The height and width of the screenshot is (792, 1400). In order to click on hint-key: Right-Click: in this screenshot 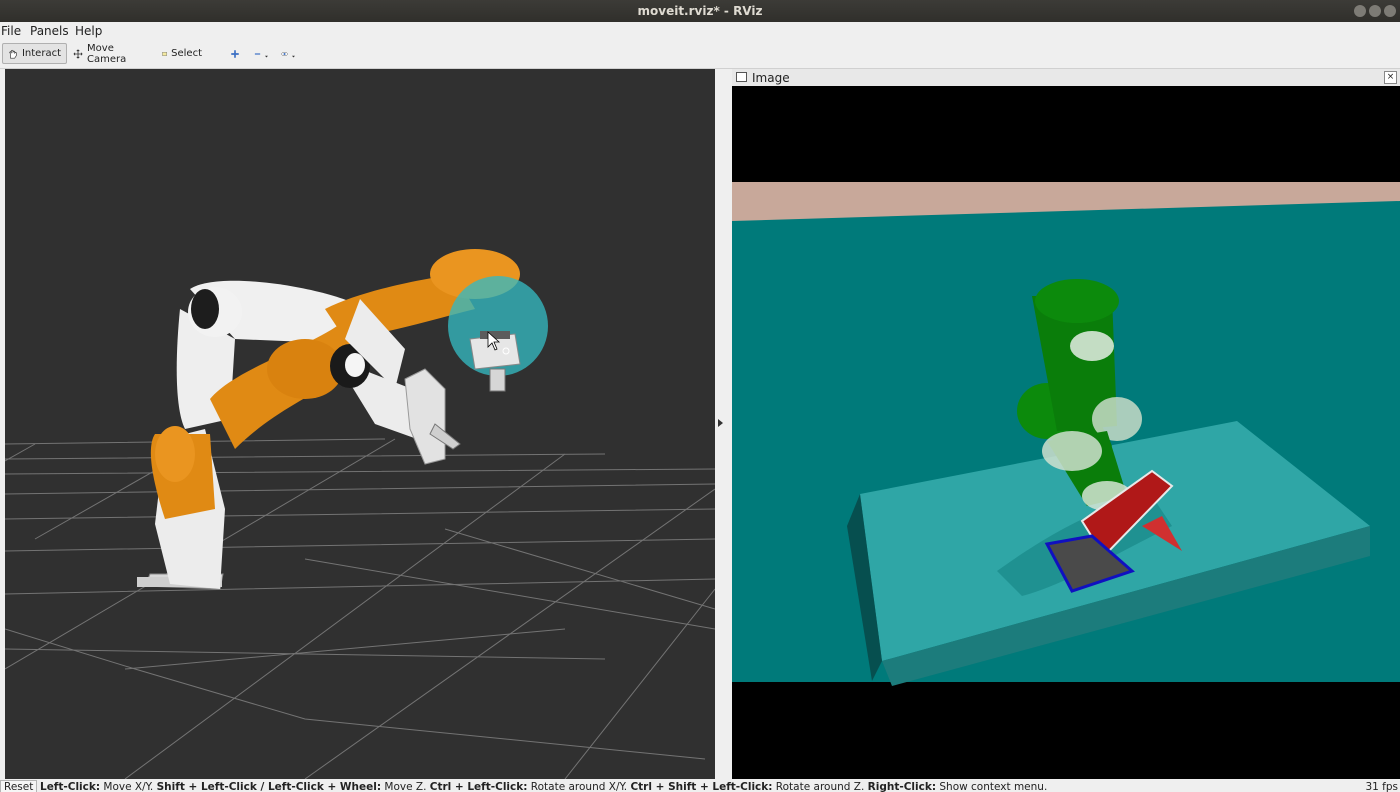, I will do `click(902, 786)`.